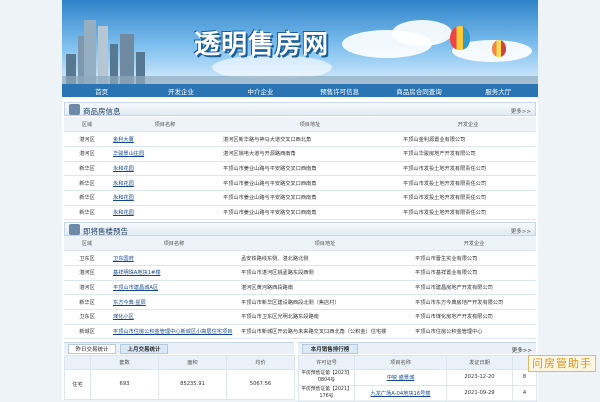 This screenshot has height=402, width=600. I want to click on address-cell: 平顶山市湛河区姚孟路东段西侧, so click(325, 273).